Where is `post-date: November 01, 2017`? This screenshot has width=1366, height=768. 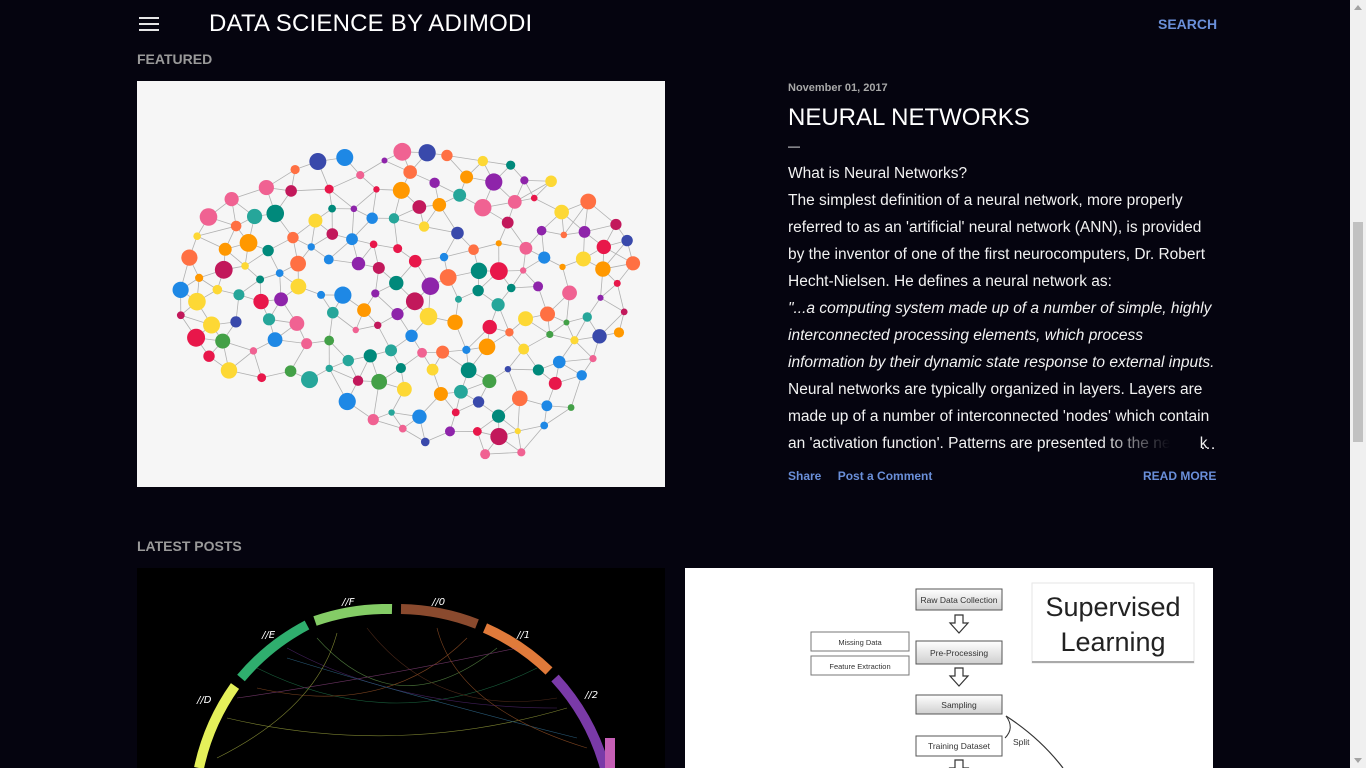 post-date: November 01, 2017 is located at coordinates (838, 88).